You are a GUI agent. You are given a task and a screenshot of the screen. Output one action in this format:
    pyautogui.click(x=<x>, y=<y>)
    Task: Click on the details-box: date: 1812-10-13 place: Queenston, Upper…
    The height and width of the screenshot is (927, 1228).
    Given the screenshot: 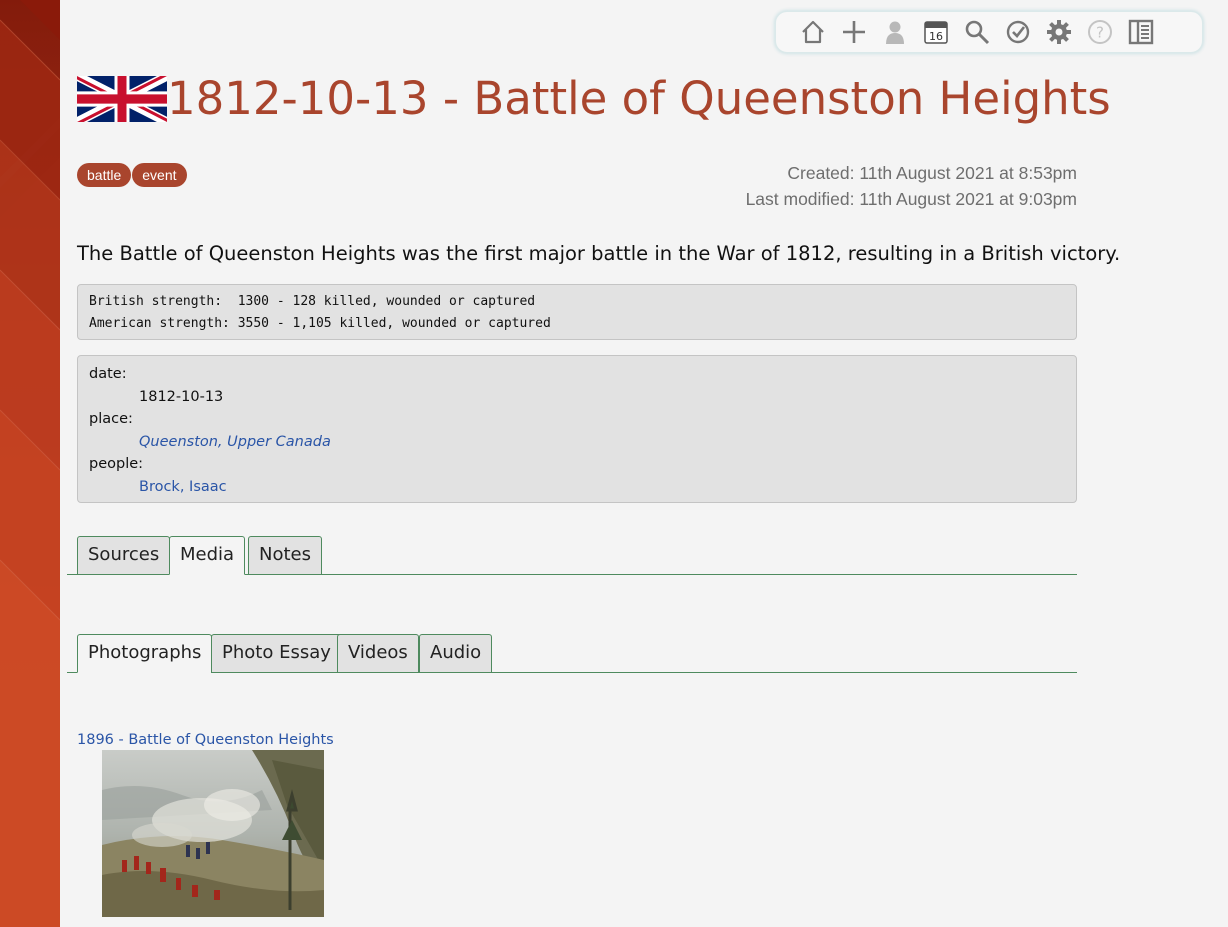 What is the action you would take?
    pyautogui.click(x=577, y=429)
    